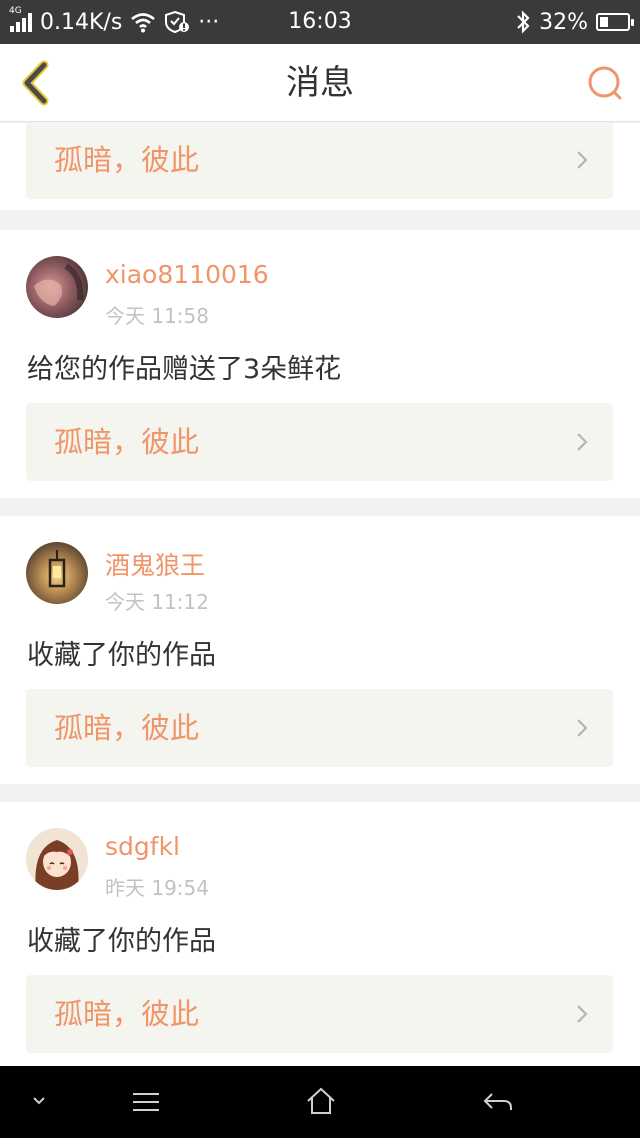 This screenshot has width=640, height=1138. What do you see at coordinates (320, 22) in the screenshot?
I see `status-bar: 4G 0.14K/s ··· 16:03 32%` at bounding box center [320, 22].